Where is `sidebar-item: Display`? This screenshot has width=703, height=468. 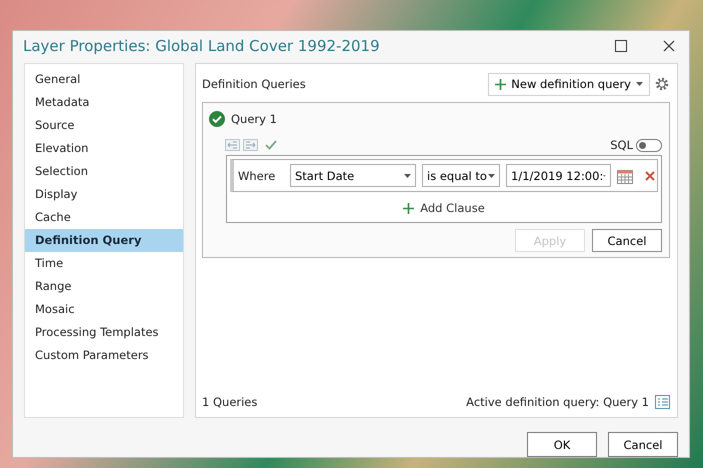 sidebar-item: Display is located at coordinates (104, 194).